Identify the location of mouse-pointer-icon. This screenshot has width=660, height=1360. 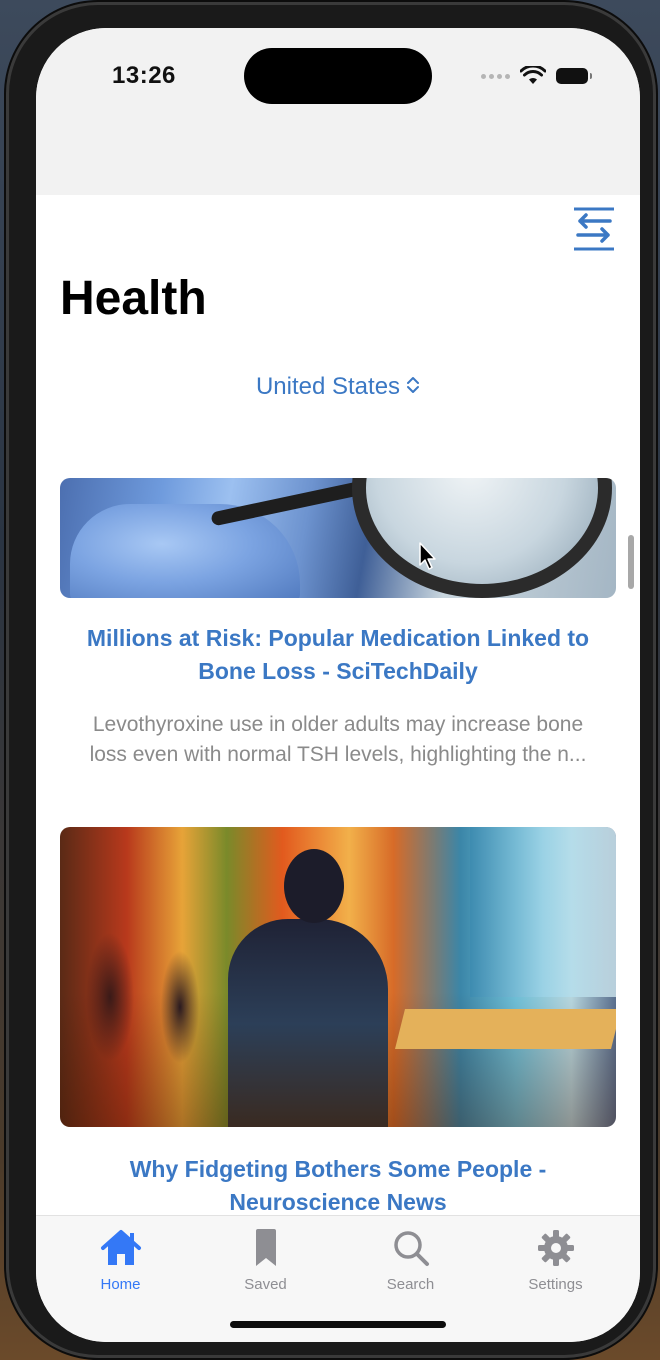
(427, 556).